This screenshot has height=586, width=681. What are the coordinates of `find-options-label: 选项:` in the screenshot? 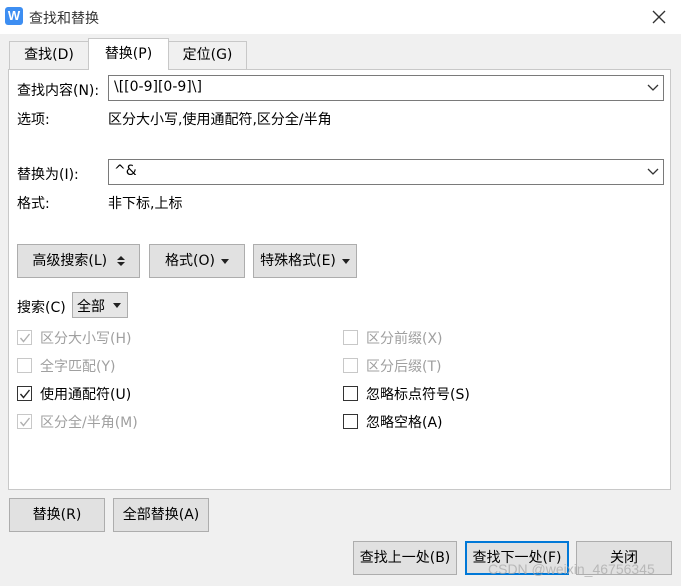 It's located at (33, 120).